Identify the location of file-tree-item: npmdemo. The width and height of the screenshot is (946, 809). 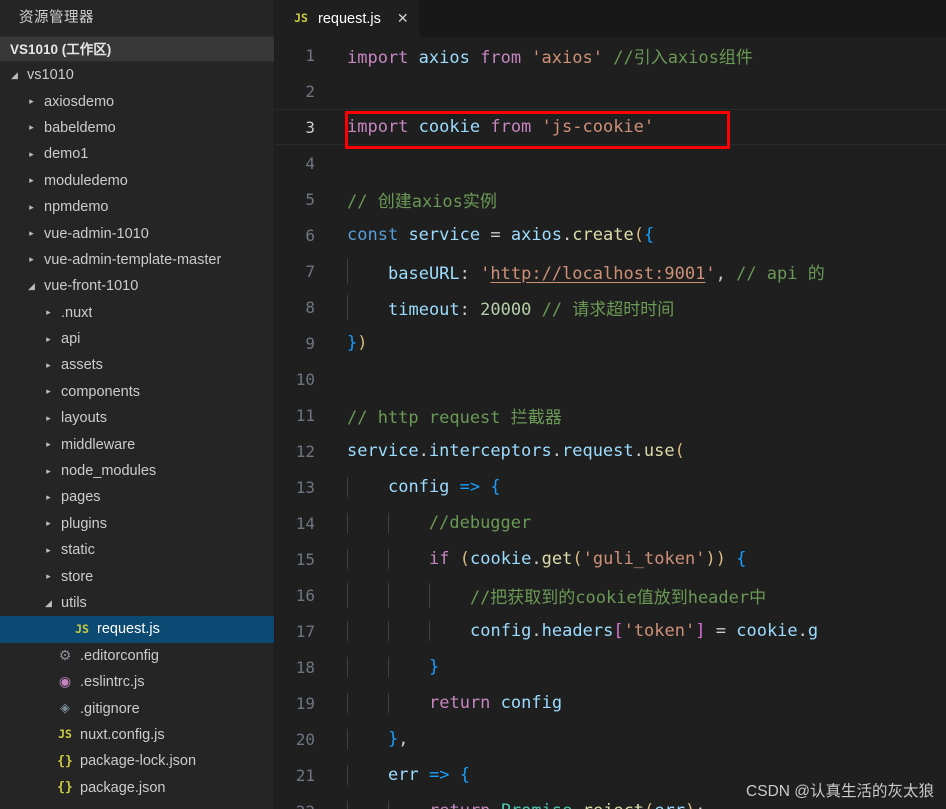
(137, 207).